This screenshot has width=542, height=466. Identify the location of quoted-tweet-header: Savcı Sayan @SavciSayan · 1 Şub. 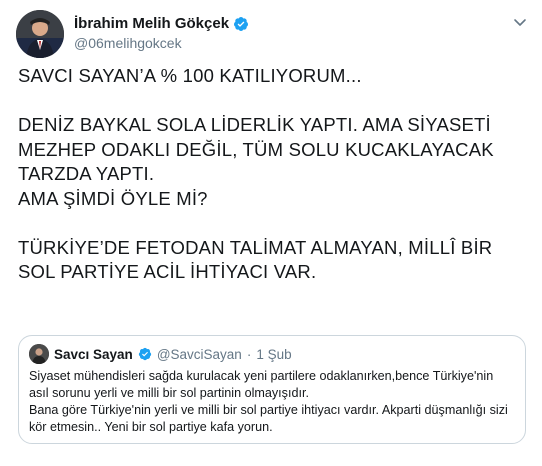
(160, 354).